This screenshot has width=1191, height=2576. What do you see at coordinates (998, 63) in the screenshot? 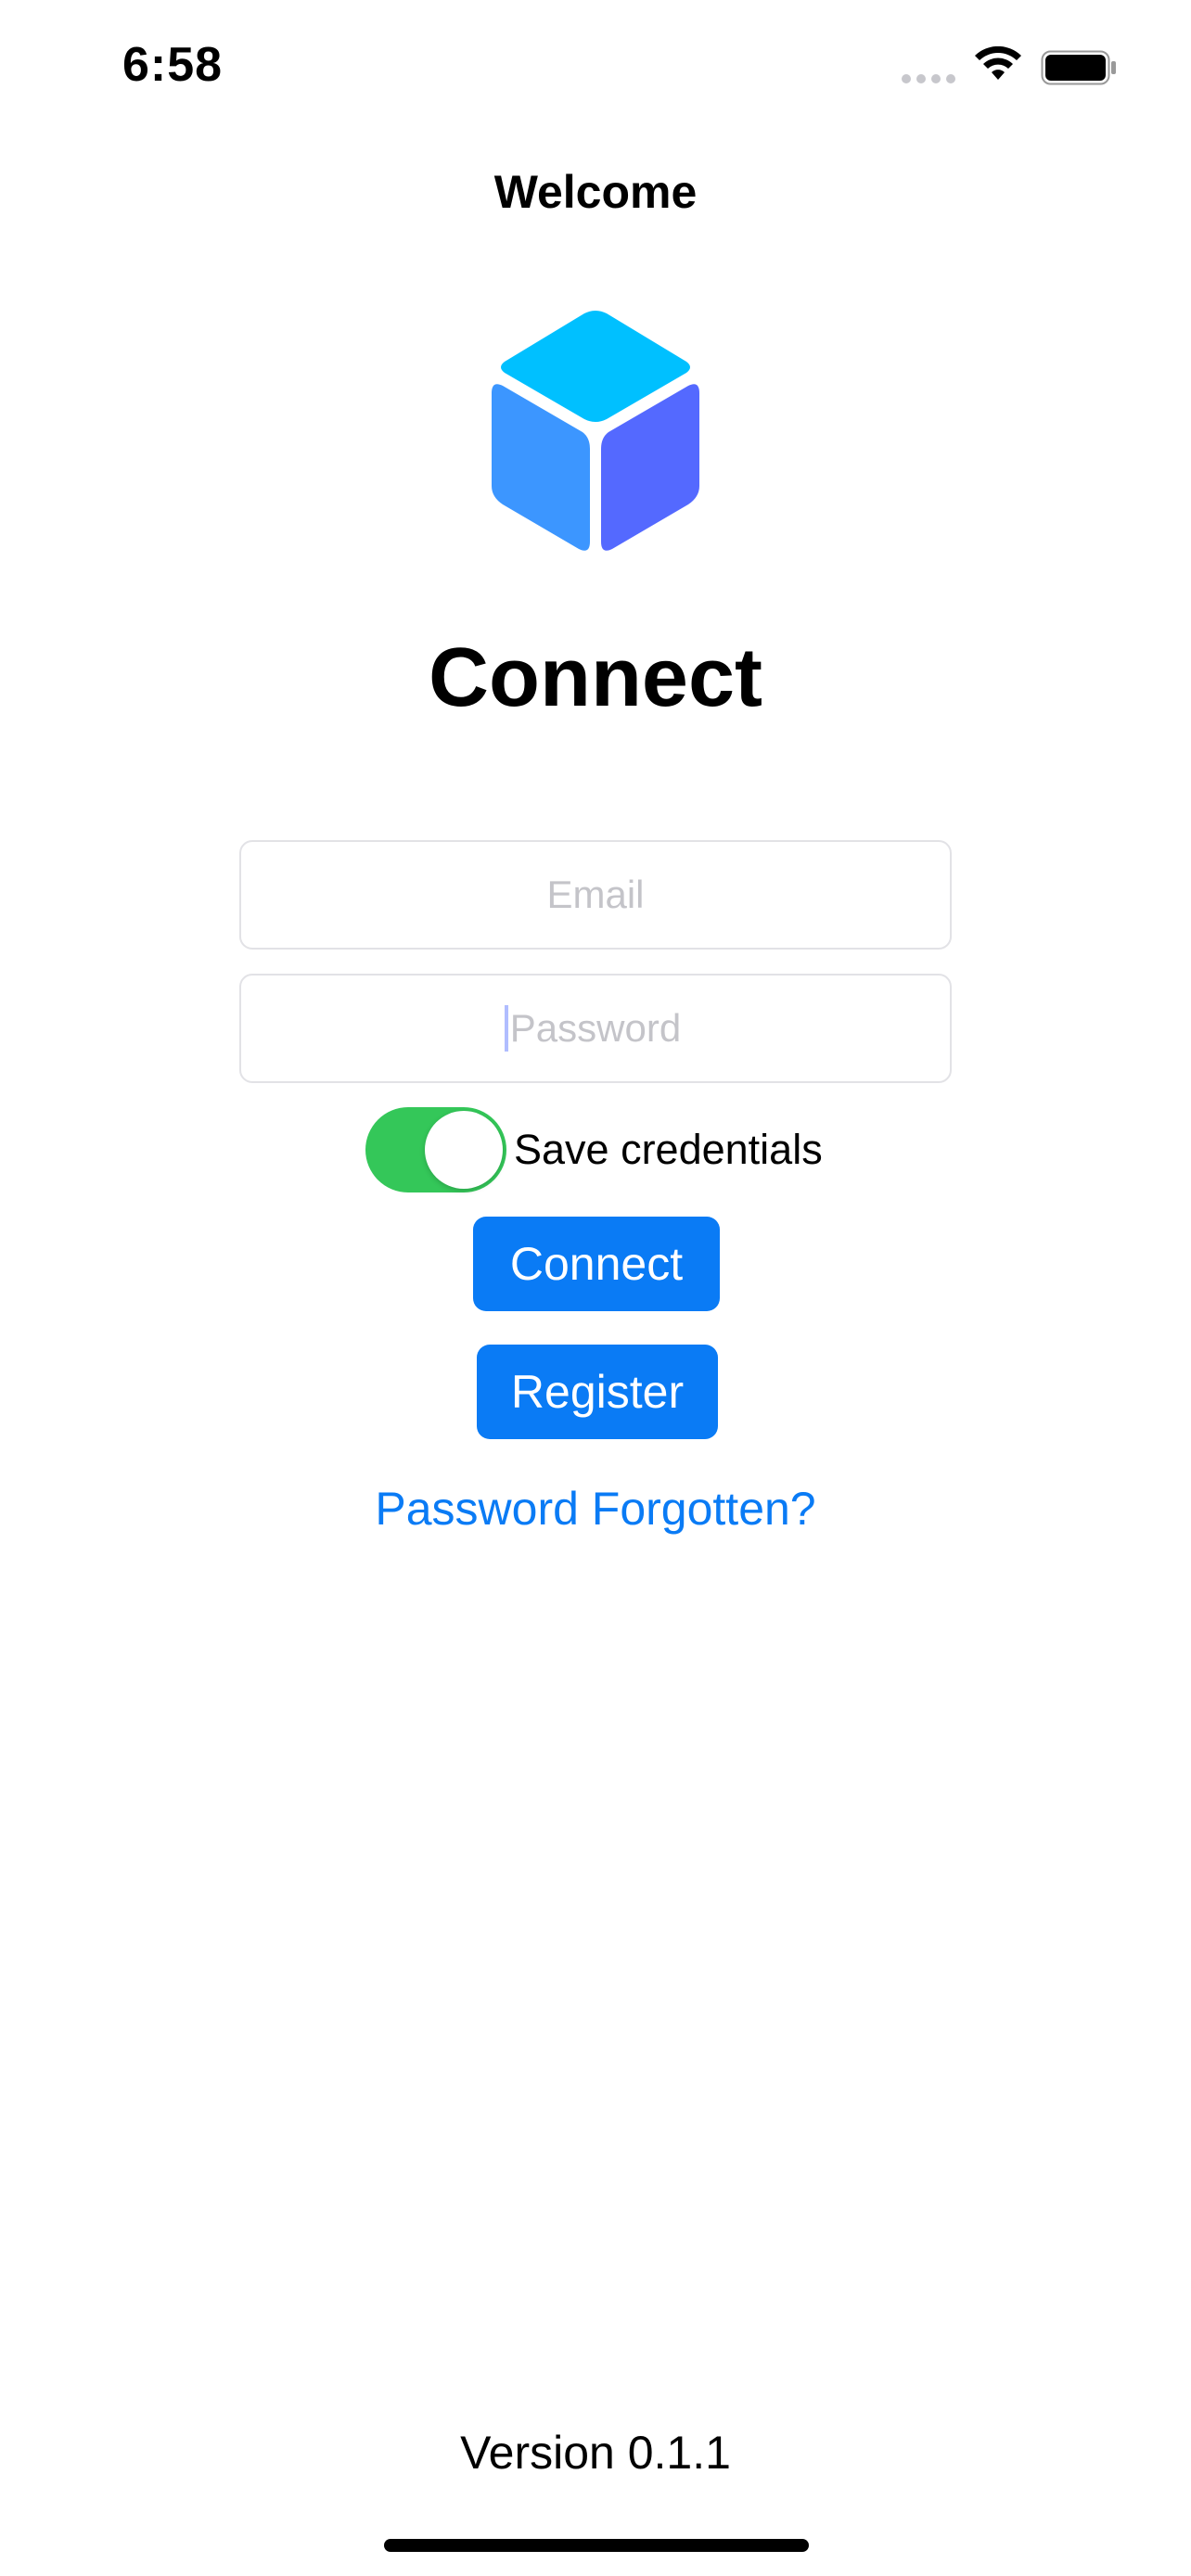
I see `wifi-icon` at bounding box center [998, 63].